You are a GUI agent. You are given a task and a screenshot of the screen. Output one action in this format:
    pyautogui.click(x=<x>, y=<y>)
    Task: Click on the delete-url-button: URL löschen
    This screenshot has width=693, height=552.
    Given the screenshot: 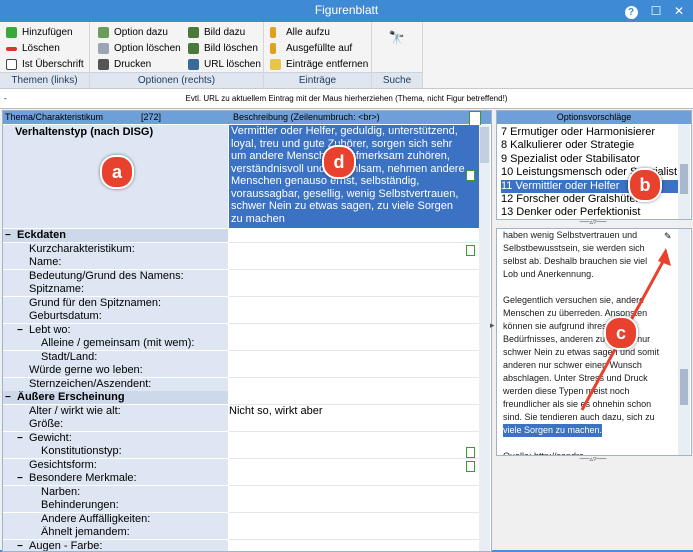 What is the action you would take?
    pyautogui.click(x=223, y=64)
    